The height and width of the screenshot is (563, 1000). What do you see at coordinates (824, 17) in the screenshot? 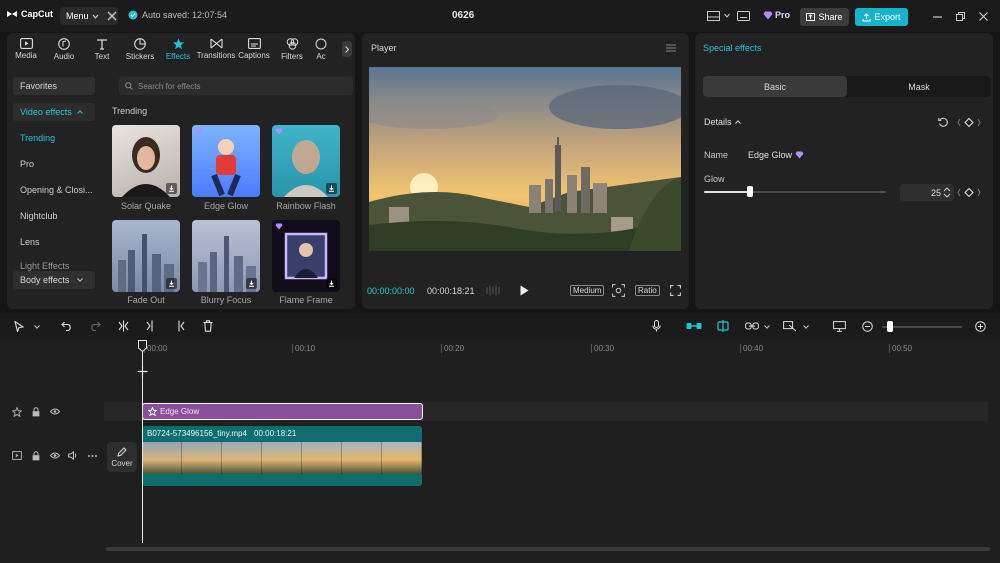
I see `share-button: Share` at bounding box center [824, 17].